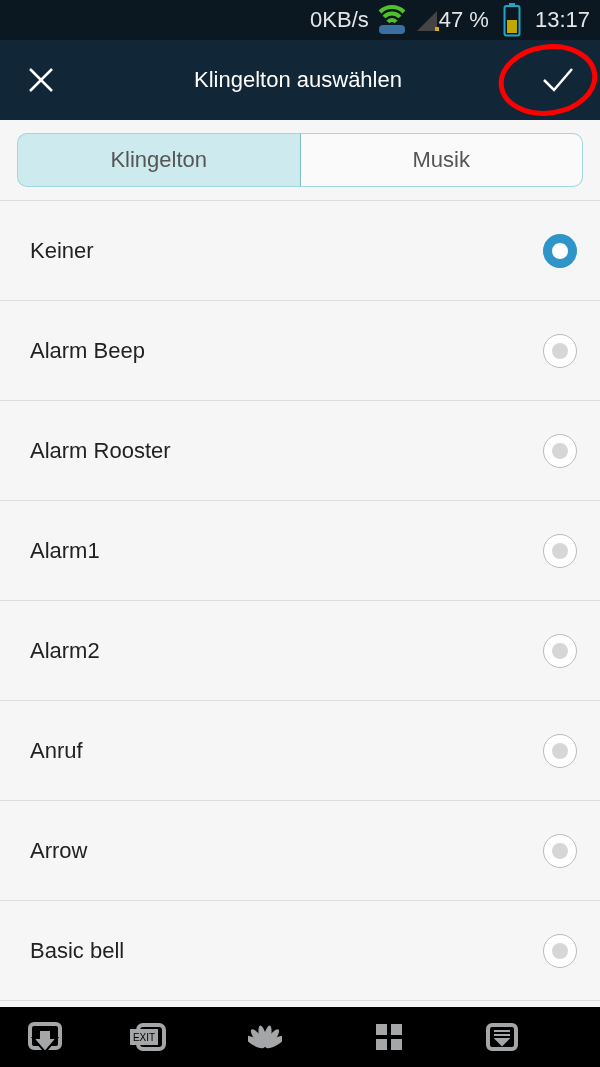 The width and height of the screenshot is (600, 1067). What do you see at coordinates (45, 1037) in the screenshot?
I see `download-icon` at bounding box center [45, 1037].